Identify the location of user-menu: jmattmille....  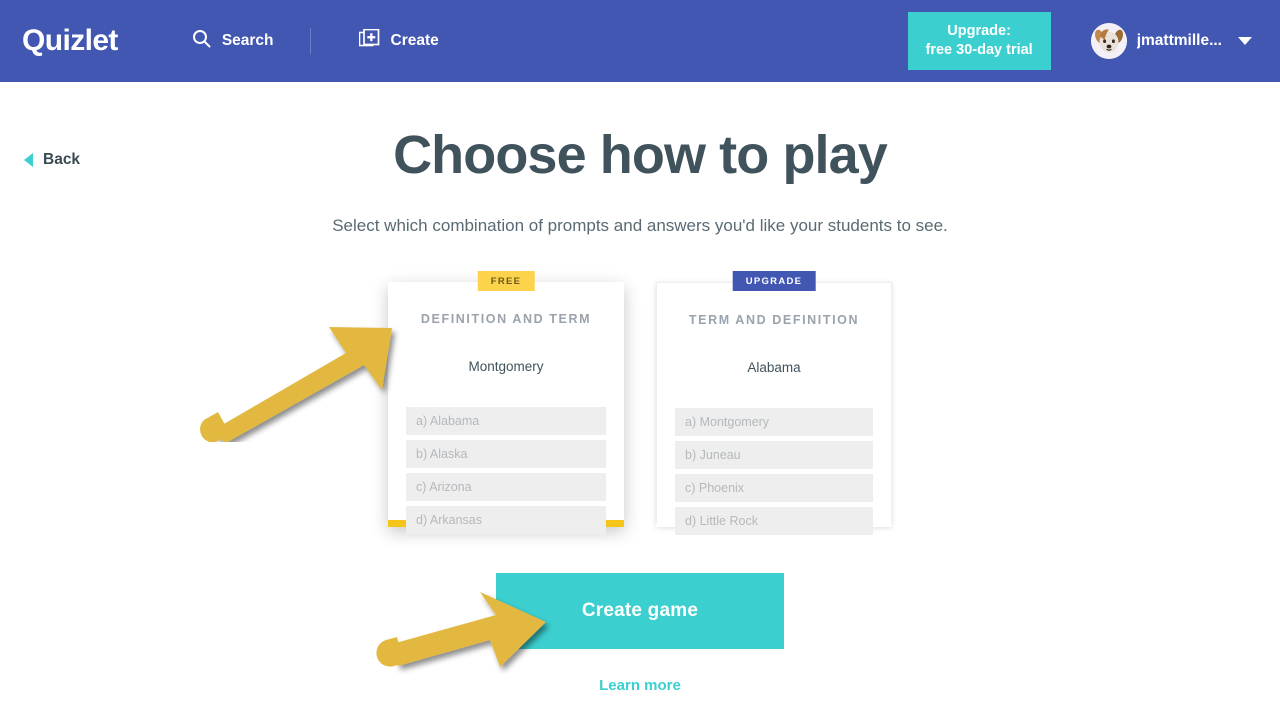
(1171, 41).